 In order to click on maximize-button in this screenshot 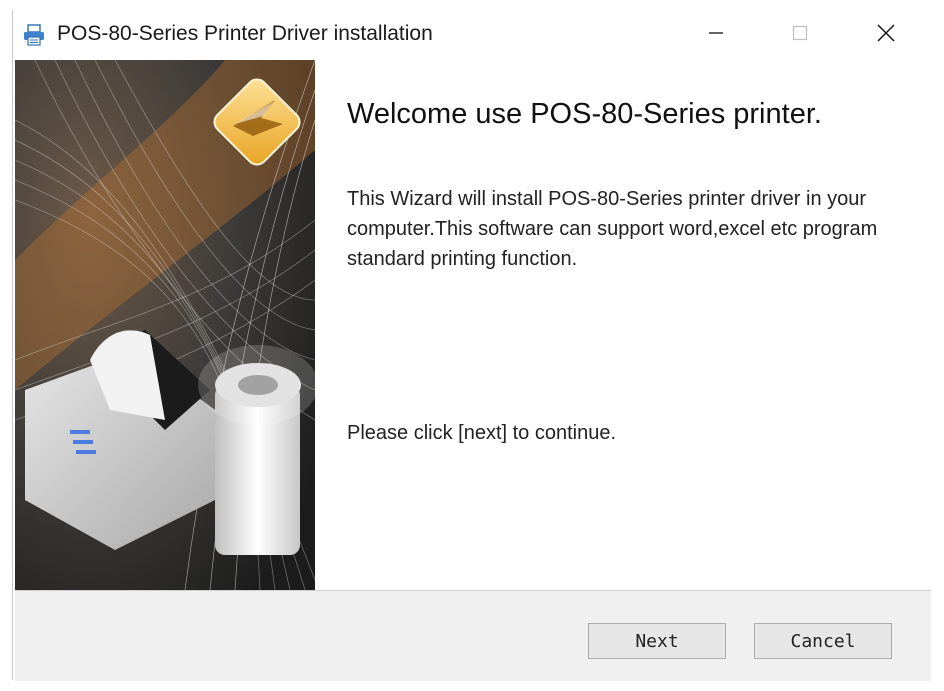, I will do `click(800, 35)`.